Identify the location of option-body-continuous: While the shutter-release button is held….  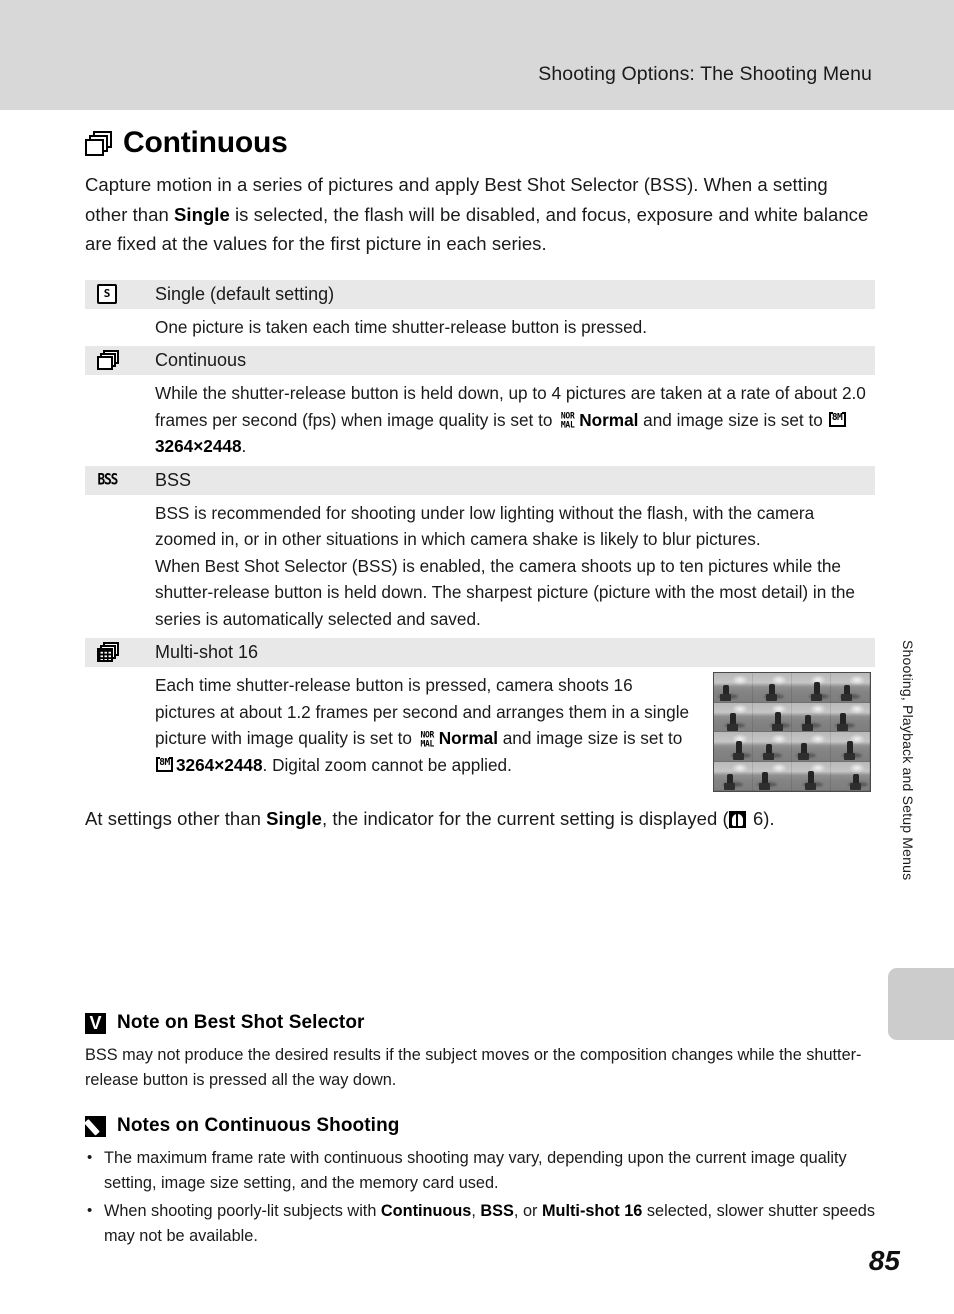
(480, 420).